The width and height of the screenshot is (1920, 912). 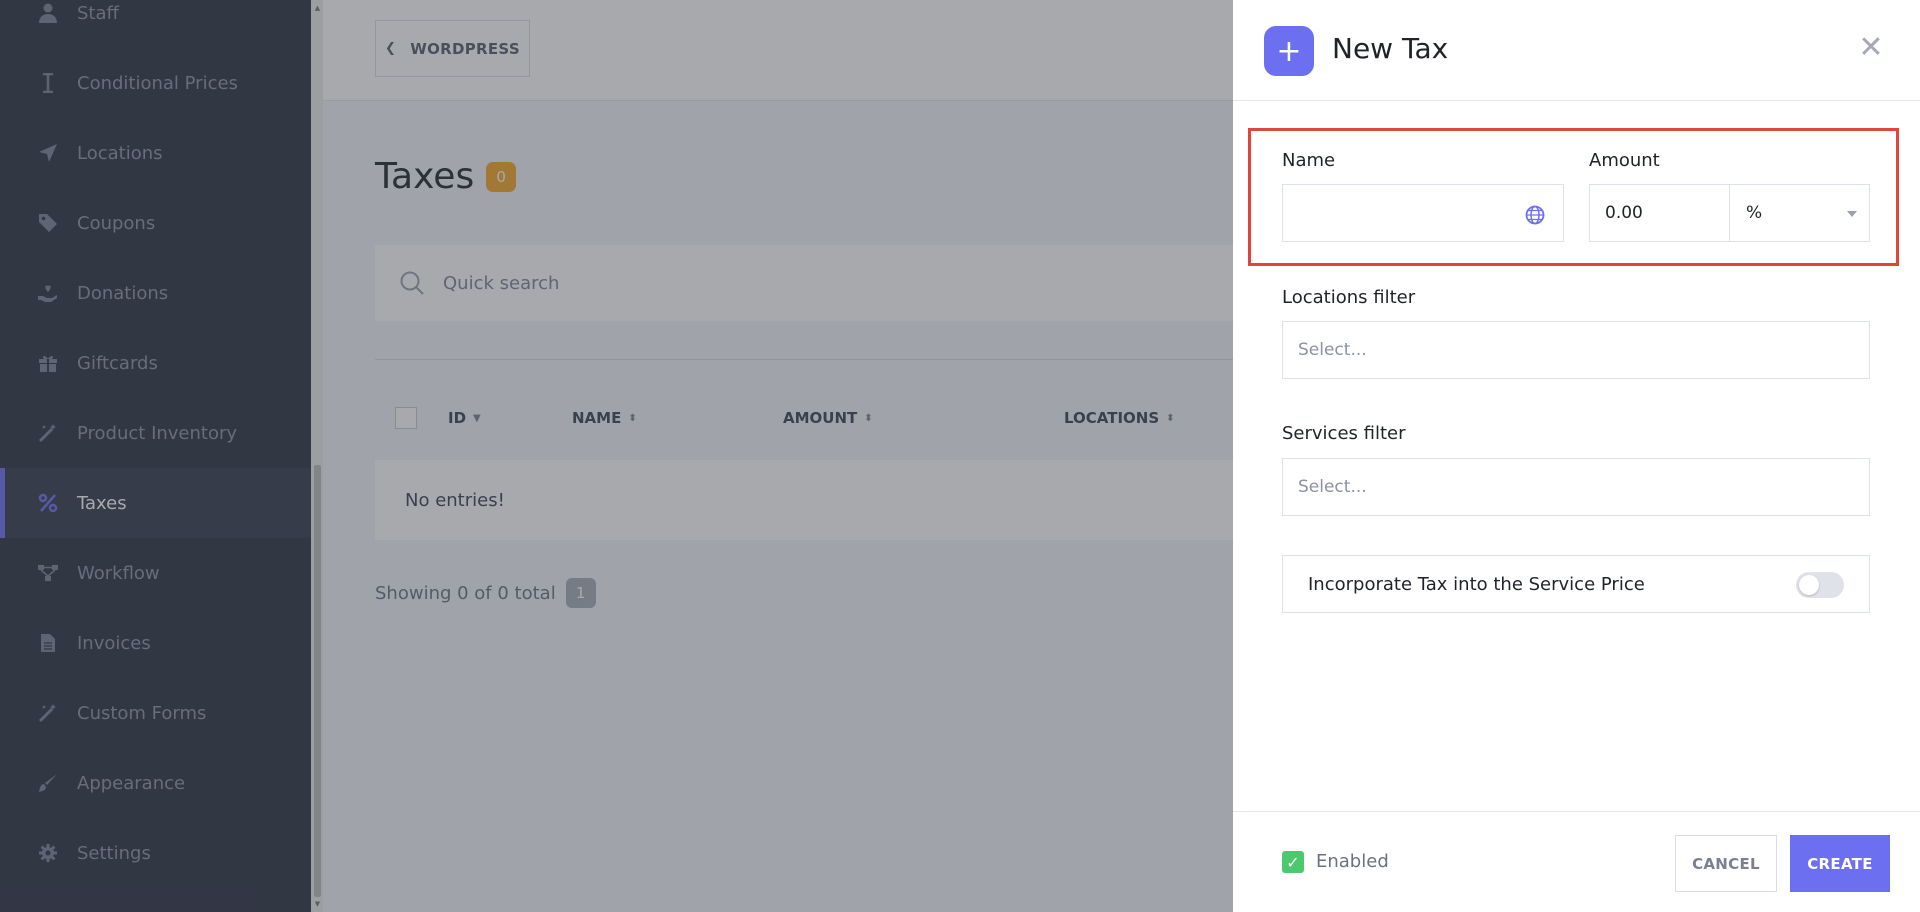 I want to click on create-button: CREATE, so click(x=1840, y=863).